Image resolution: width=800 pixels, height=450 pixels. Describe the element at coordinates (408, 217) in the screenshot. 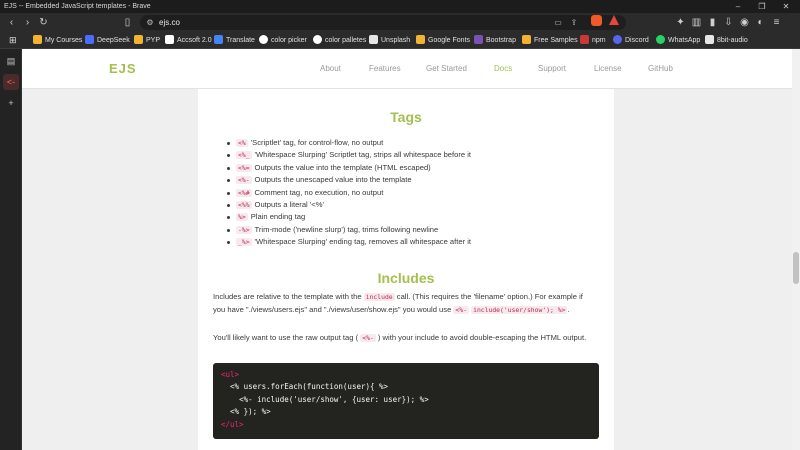

I see `list-item: %> Plain ending tag` at that location.